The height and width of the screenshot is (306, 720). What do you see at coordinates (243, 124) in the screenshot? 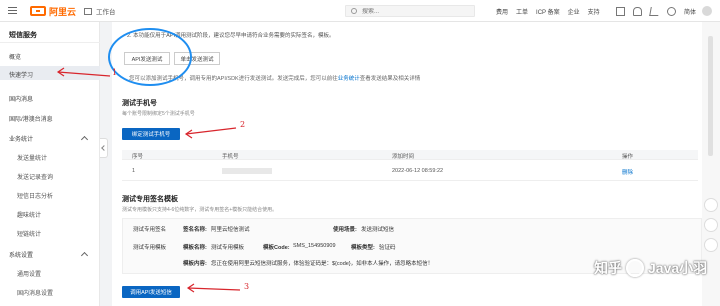
I see `annotation-2: 2` at bounding box center [243, 124].